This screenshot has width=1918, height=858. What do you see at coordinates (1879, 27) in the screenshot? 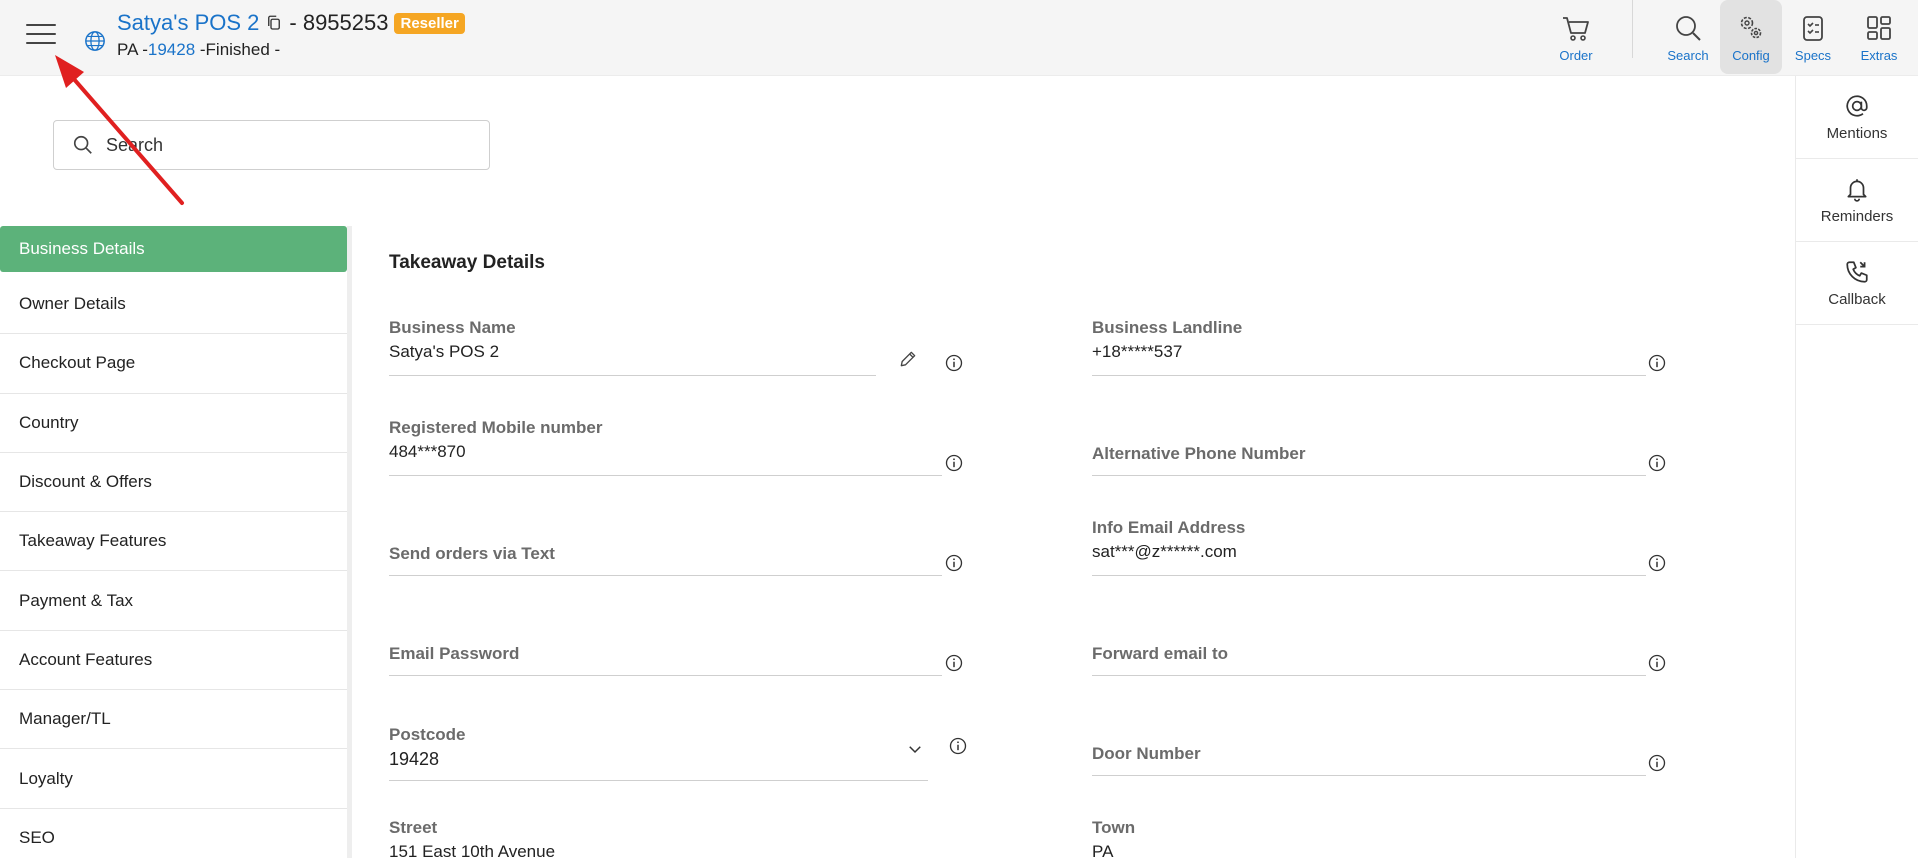
I see `grid-icon` at bounding box center [1879, 27].